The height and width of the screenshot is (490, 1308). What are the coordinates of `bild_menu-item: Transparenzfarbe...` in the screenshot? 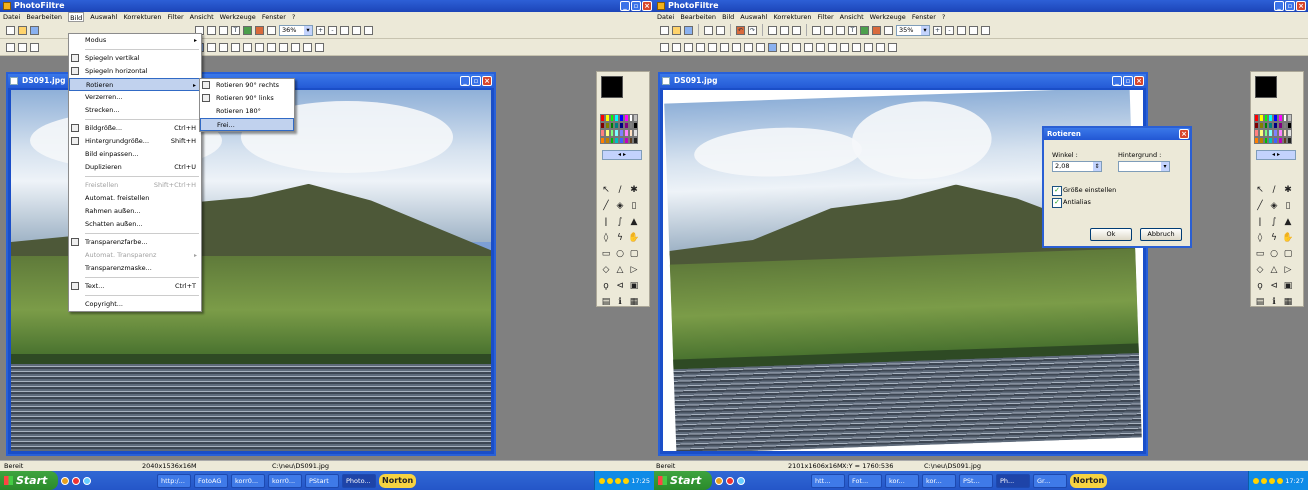 It's located at (135, 242).